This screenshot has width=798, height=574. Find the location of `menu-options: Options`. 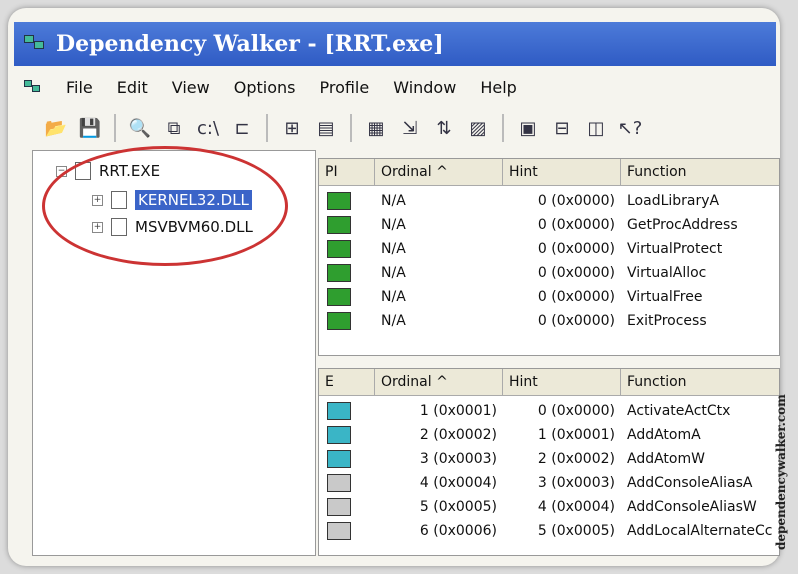

menu-options: Options is located at coordinates (265, 87).